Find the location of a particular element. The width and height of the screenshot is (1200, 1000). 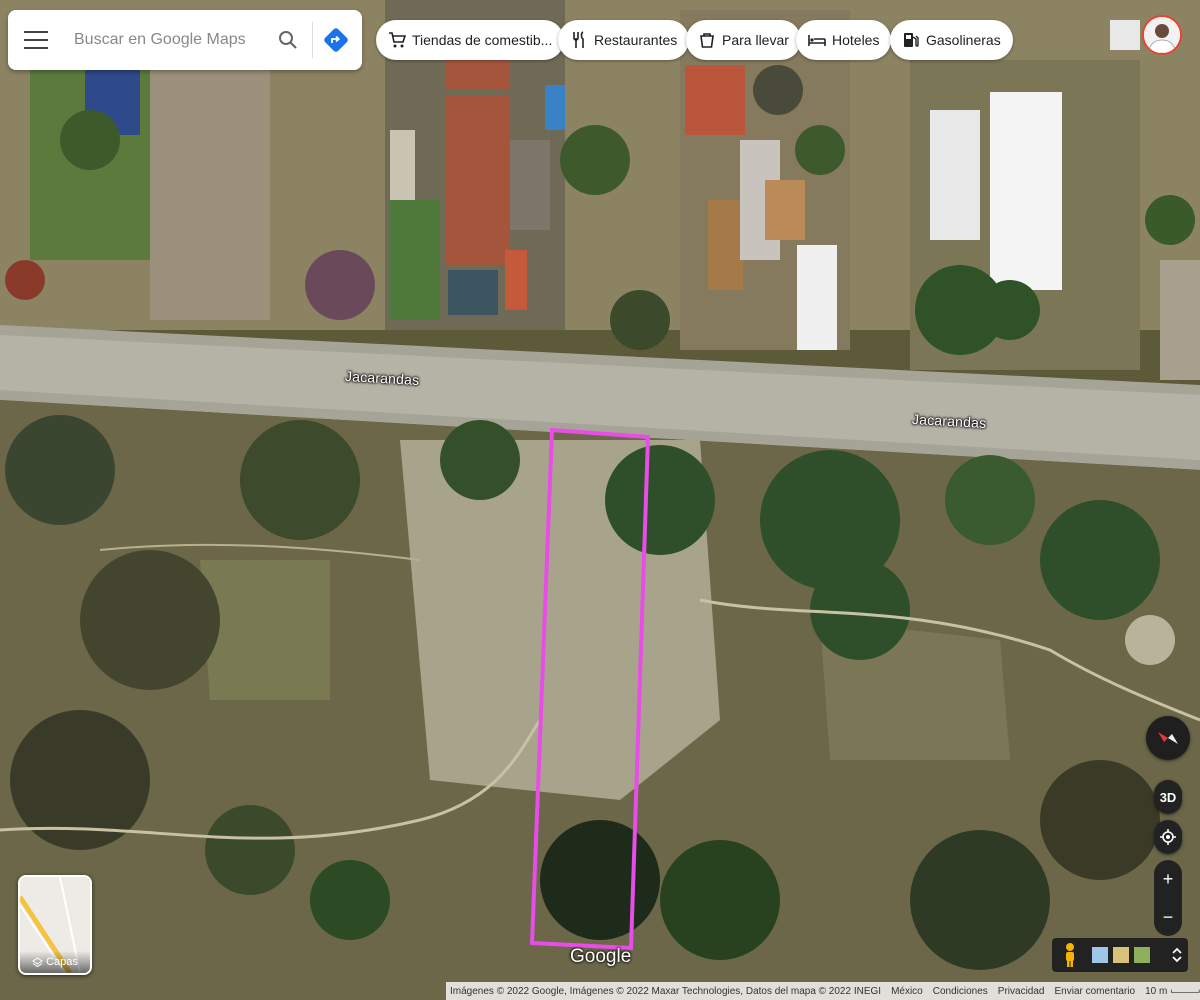

avatar is located at coordinates (1162, 35).